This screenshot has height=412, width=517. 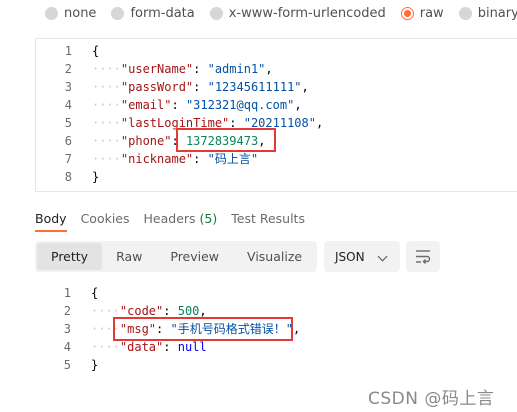 I want to click on code-line: 5}, so click(x=276, y=365).